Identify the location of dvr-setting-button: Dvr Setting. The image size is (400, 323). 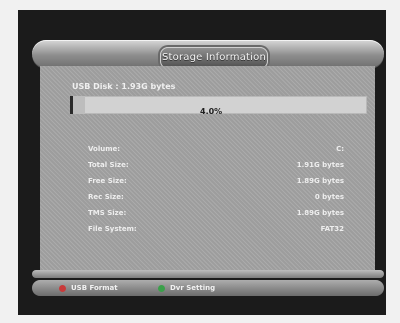
(192, 288).